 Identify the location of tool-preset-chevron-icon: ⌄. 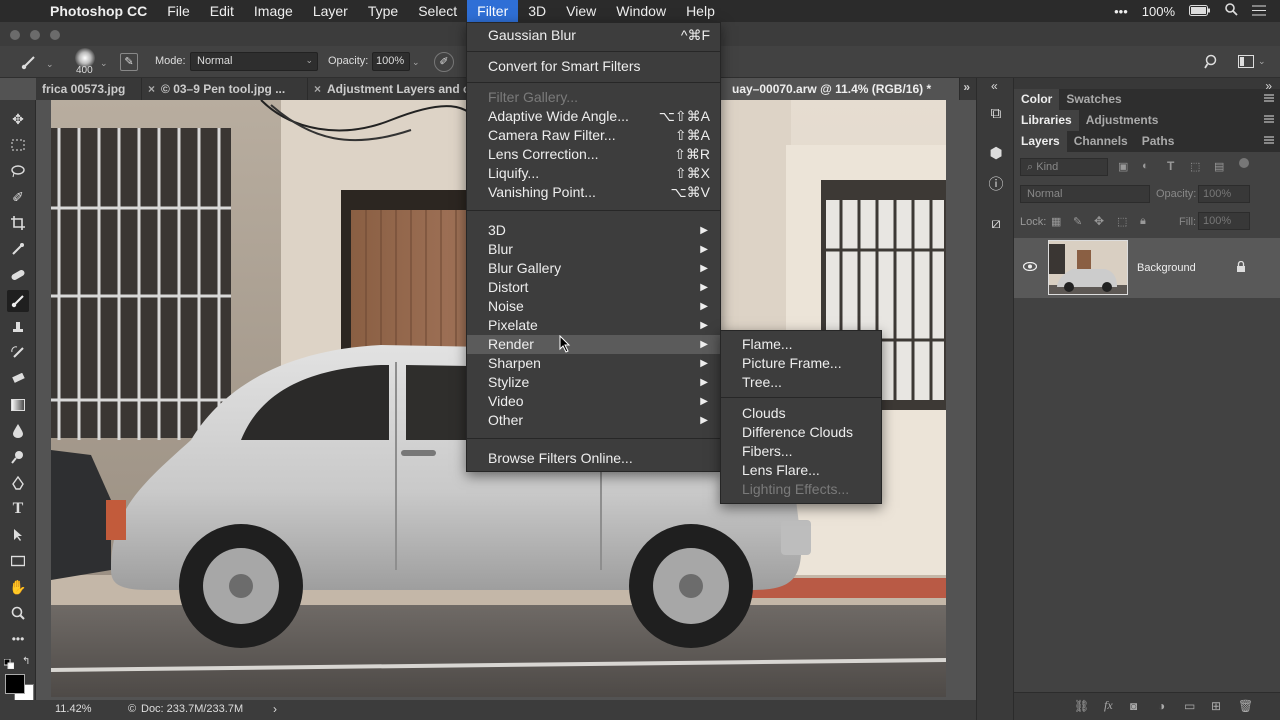
(50, 64).